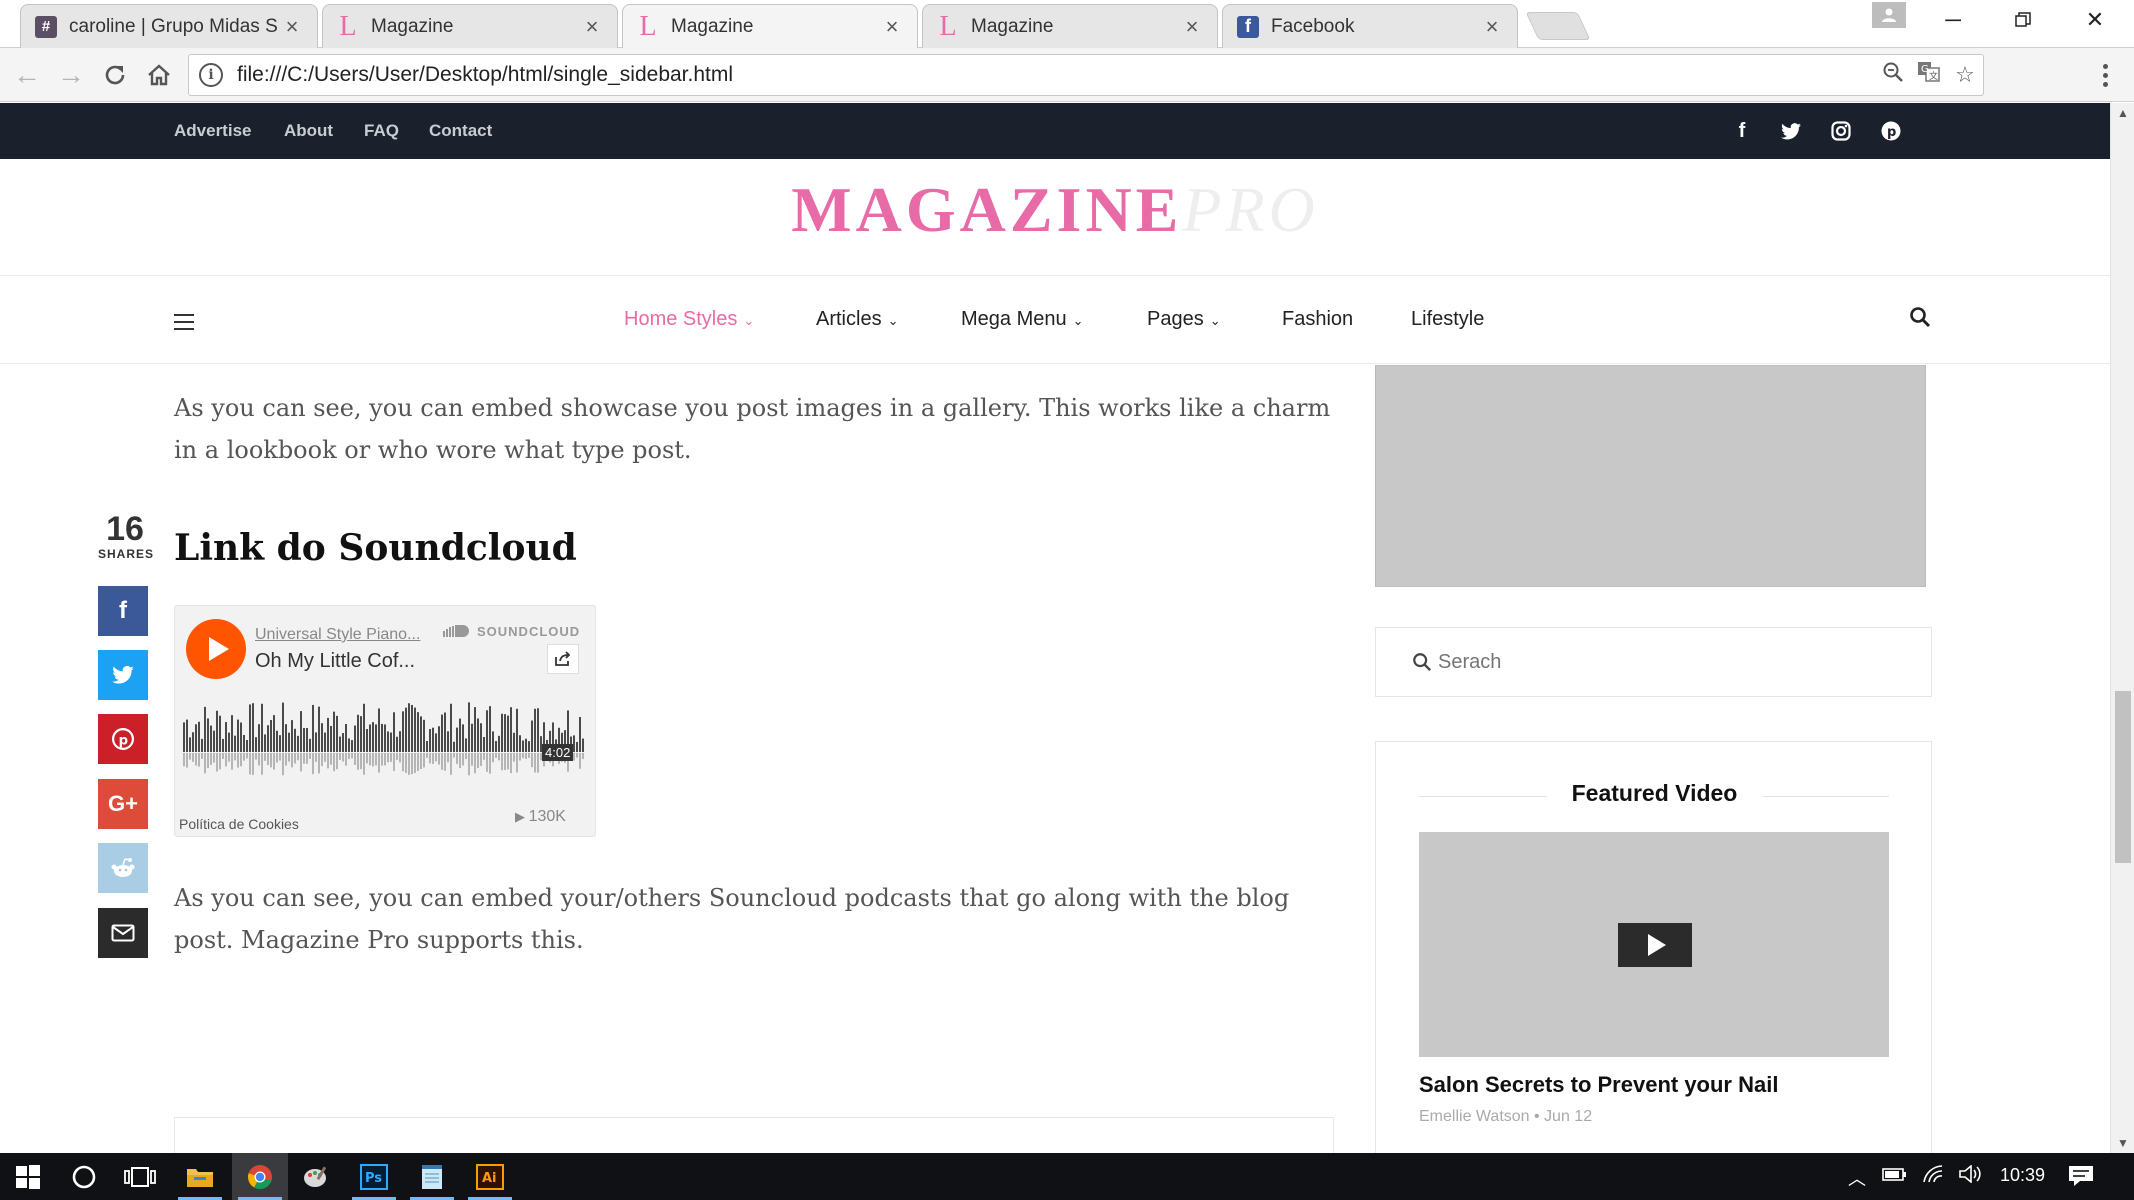 The image size is (2134, 1200). I want to click on reload-button, so click(115, 75).